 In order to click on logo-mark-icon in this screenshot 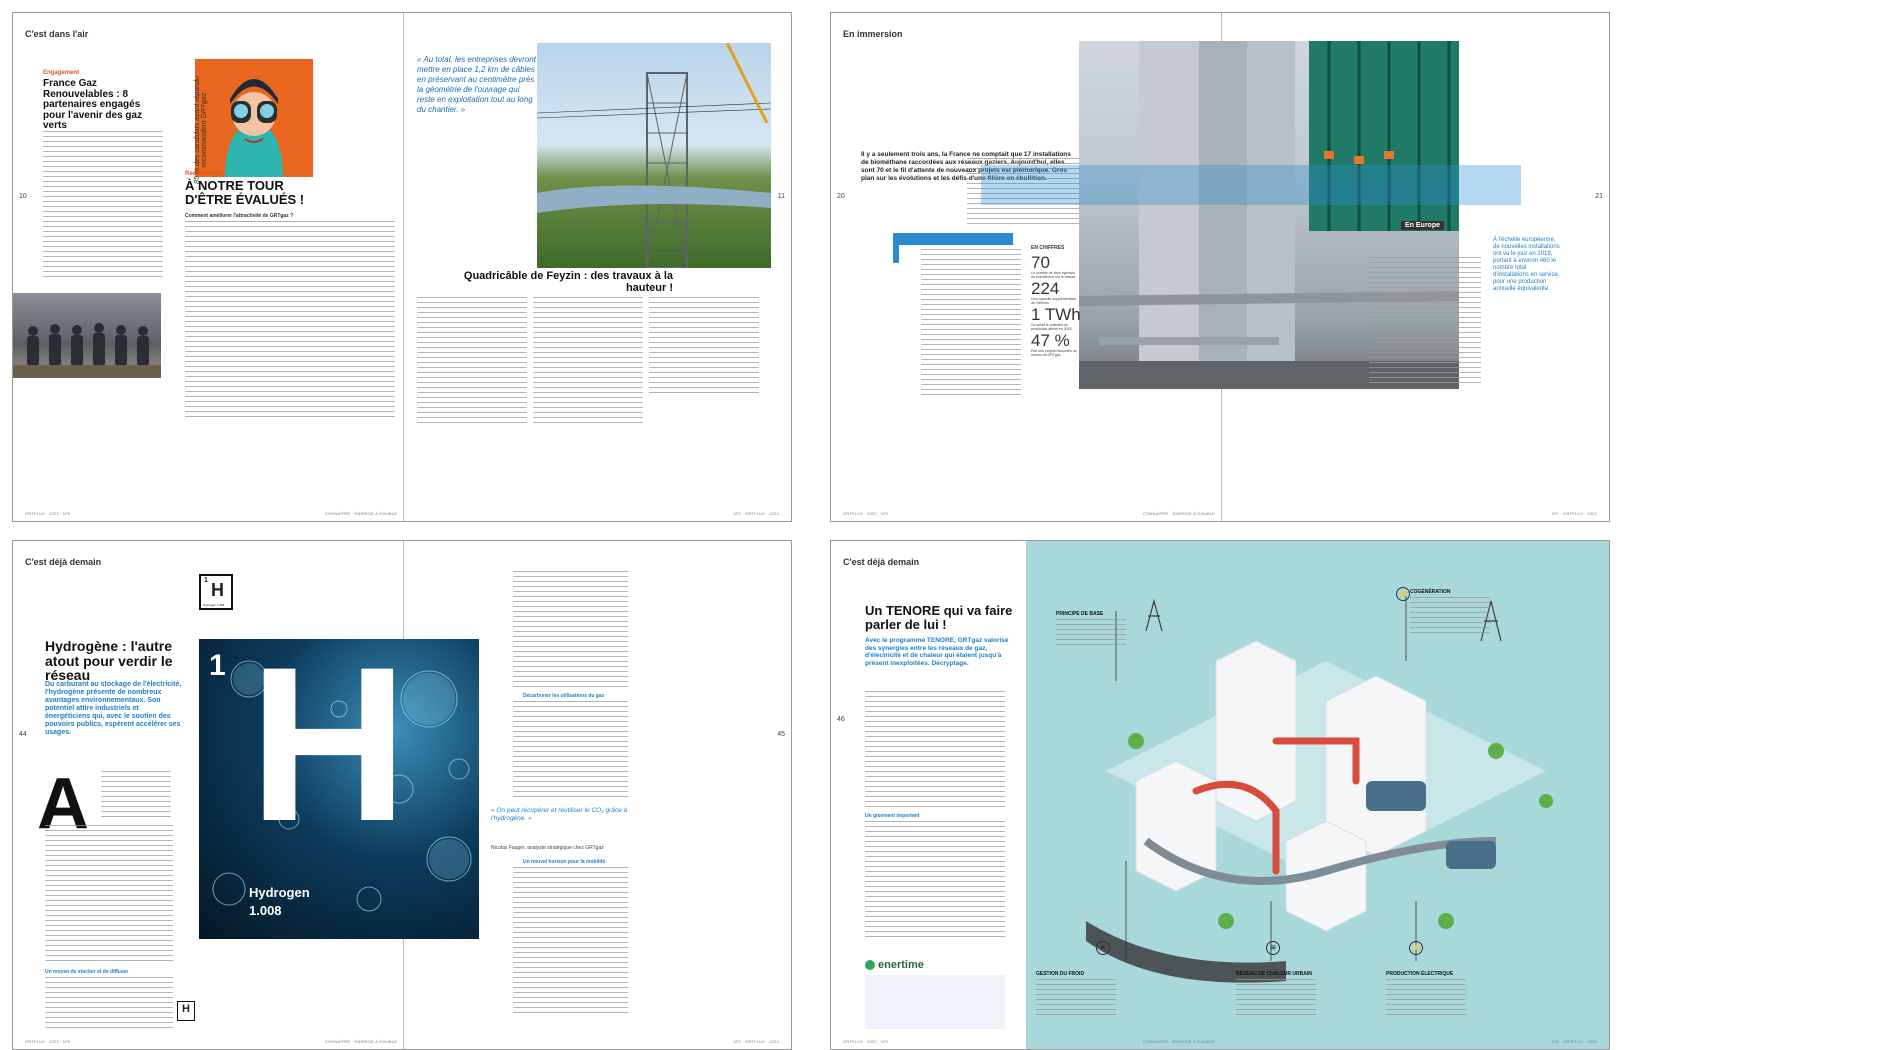, I will do `click(870, 965)`.